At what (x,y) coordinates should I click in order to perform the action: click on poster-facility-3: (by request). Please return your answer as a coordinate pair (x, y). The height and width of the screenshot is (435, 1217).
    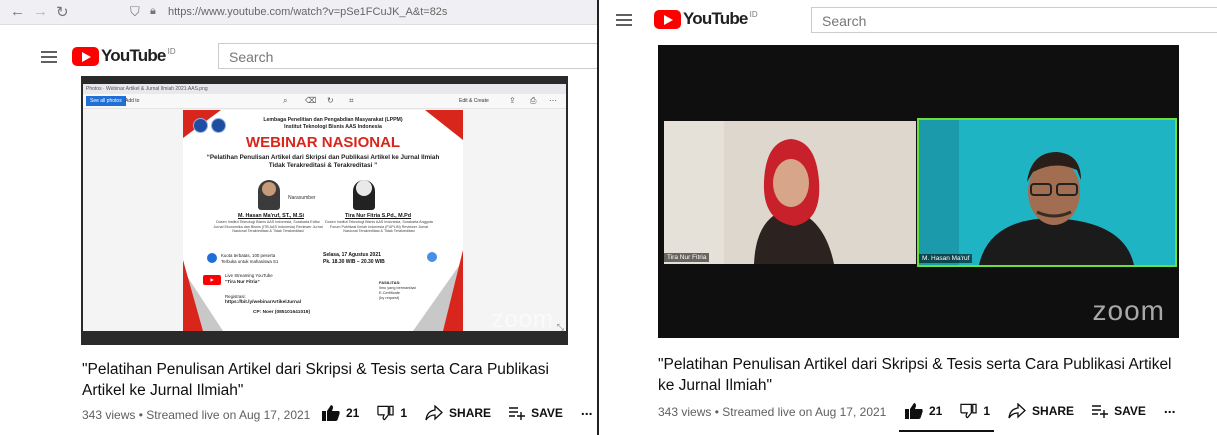
    Looking at the image, I should click on (389, 298).